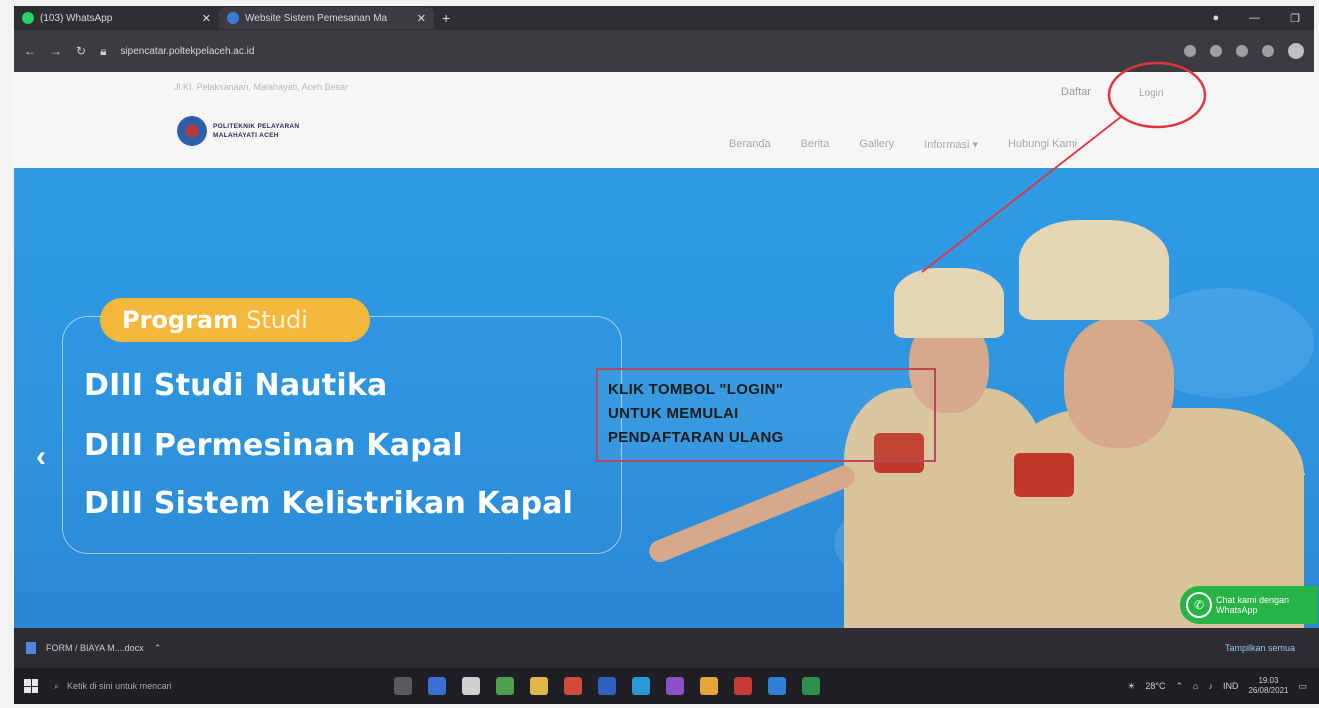 The image size is (1319, 708). Describe the element at coordinates (187, 51) in the screenshot. I see `url-field: sipencatar.poltekpelaceh.ac.id` at that location.